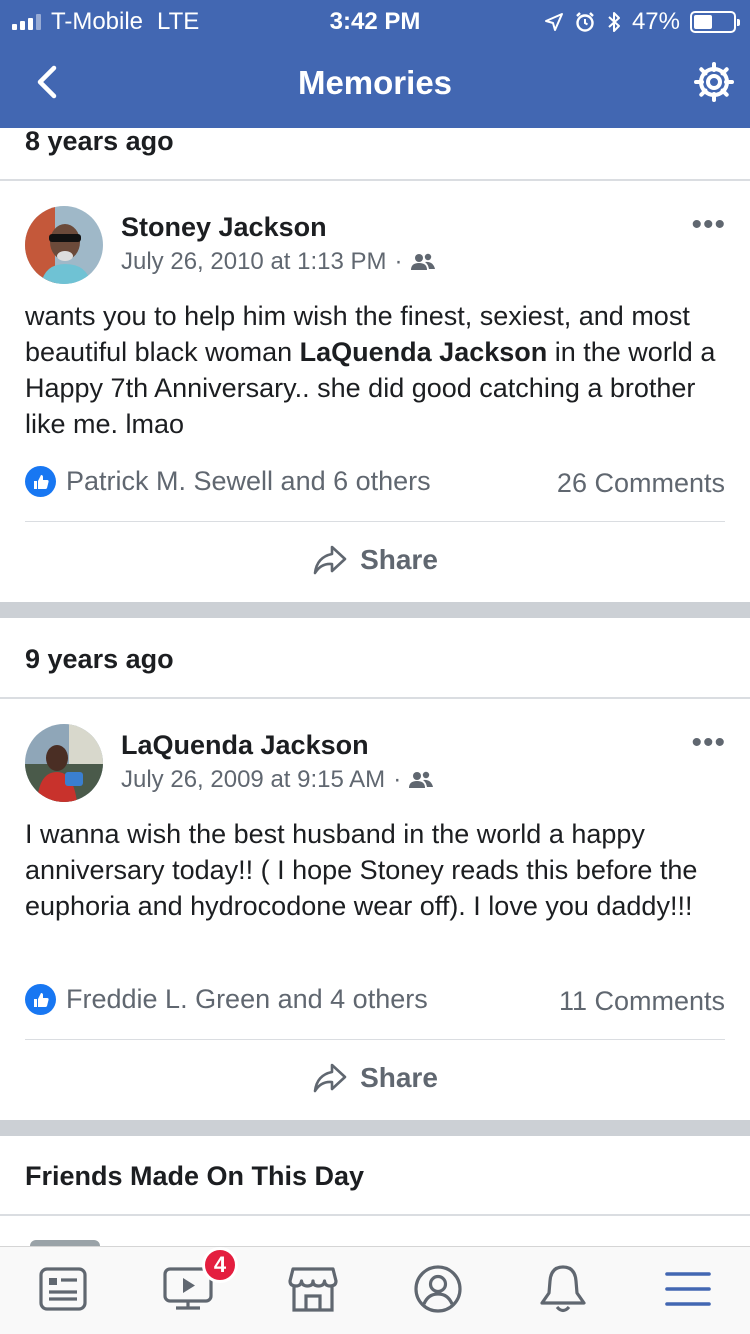  What do you see at coordinates (224, 227) in the screenshot?
I see `post-author: Stoney Jackson` at bounding box center [224, 227].